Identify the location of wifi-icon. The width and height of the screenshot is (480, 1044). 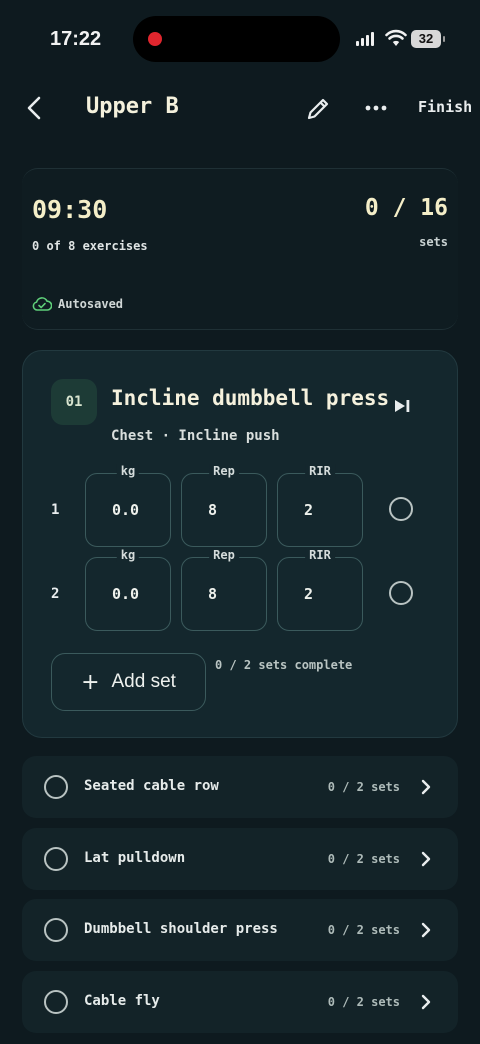
(396, 37).